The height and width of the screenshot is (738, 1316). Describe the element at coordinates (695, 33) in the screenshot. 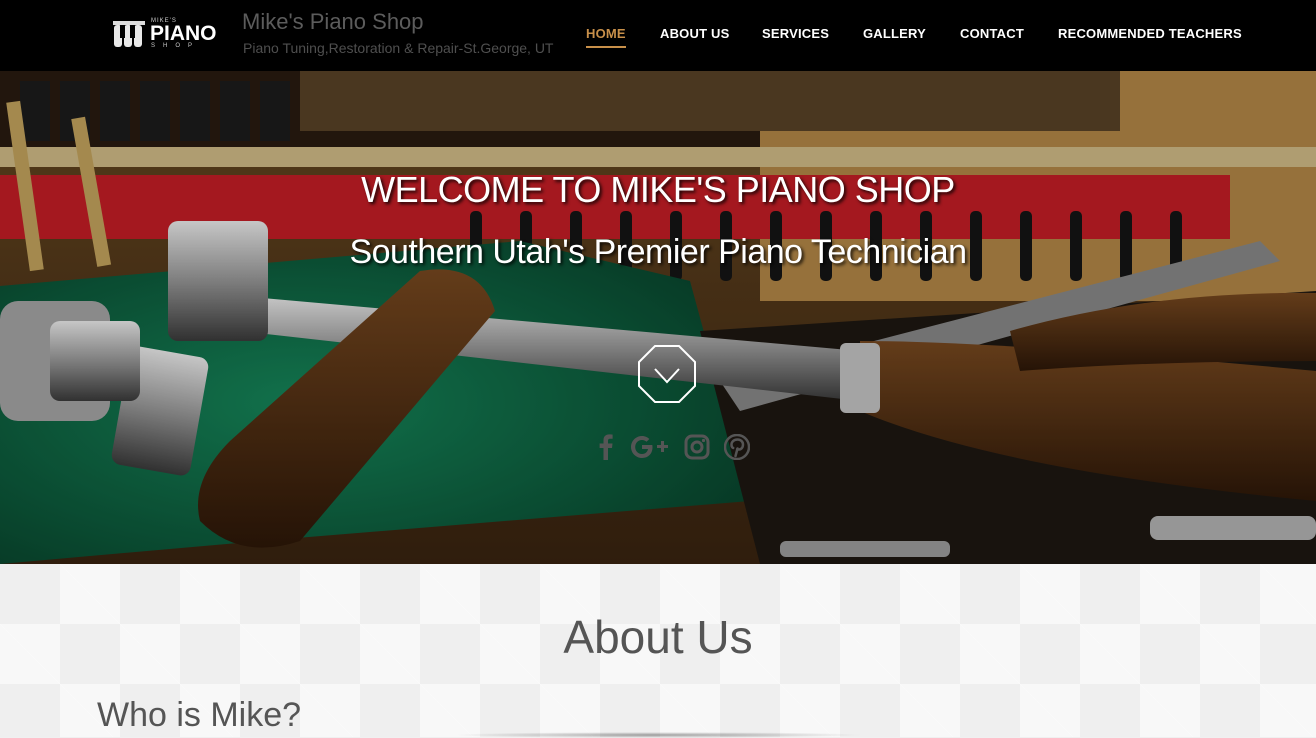

I see `nav-about-us: ABOUT US` at that location.